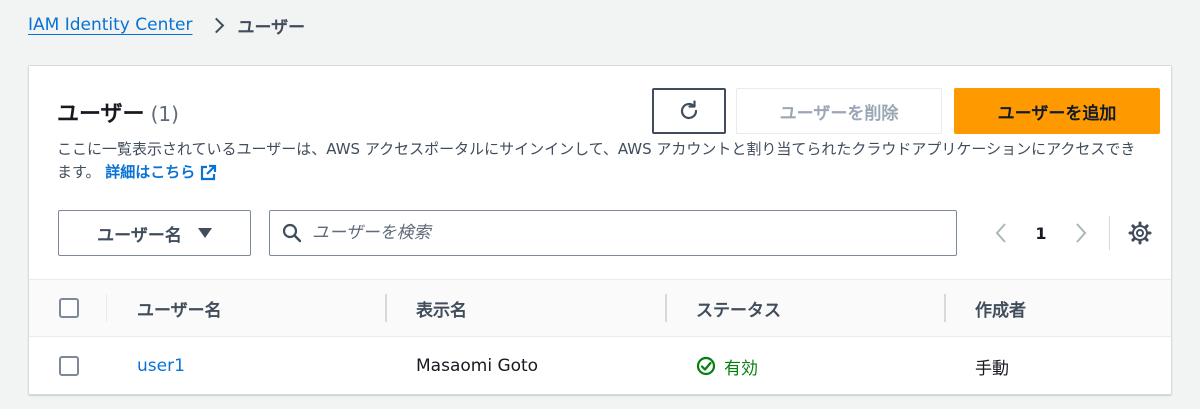 The width and height of the screenshot is (1200, 409). What do you see at coordinates (706, 366) in the screenshot?
I see `check-circle-icon` at bounding box center [706, 366].